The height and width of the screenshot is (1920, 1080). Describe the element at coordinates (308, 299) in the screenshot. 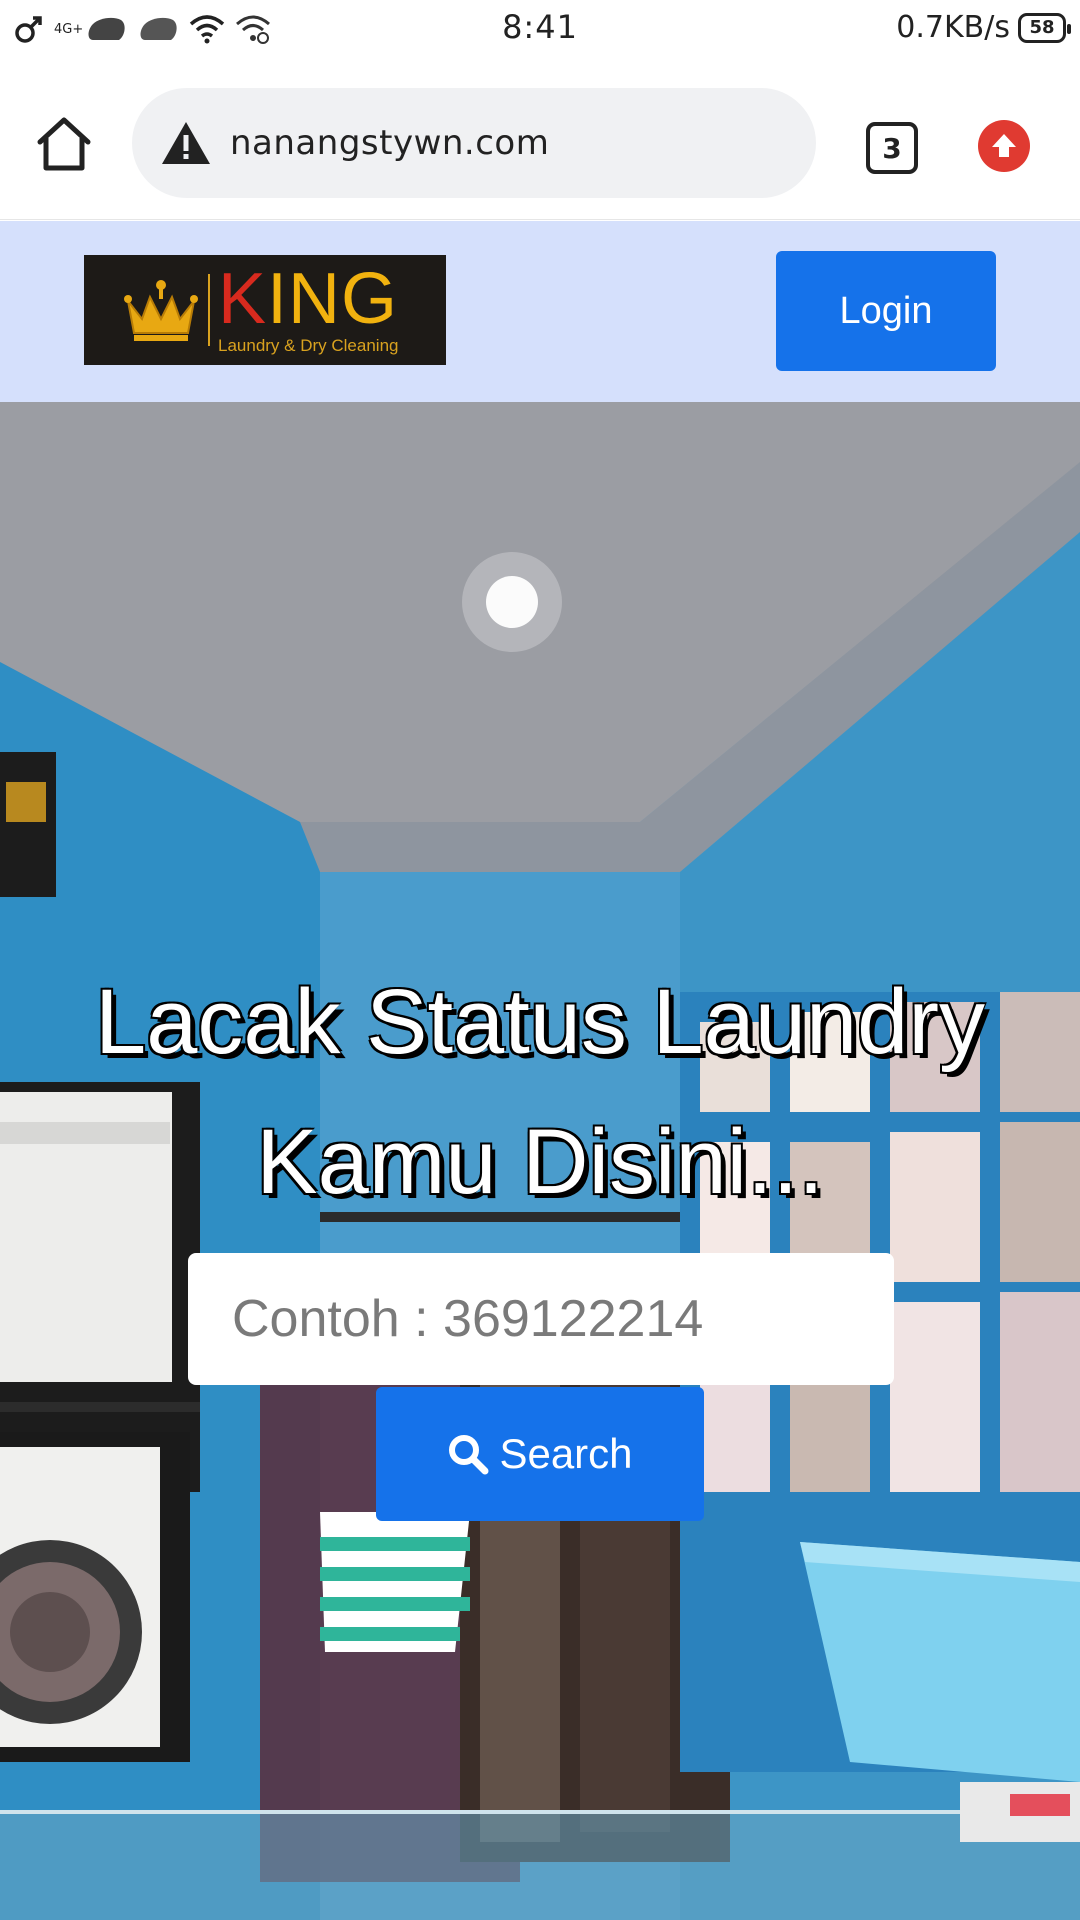

I see `logo-name: KING` at that location.